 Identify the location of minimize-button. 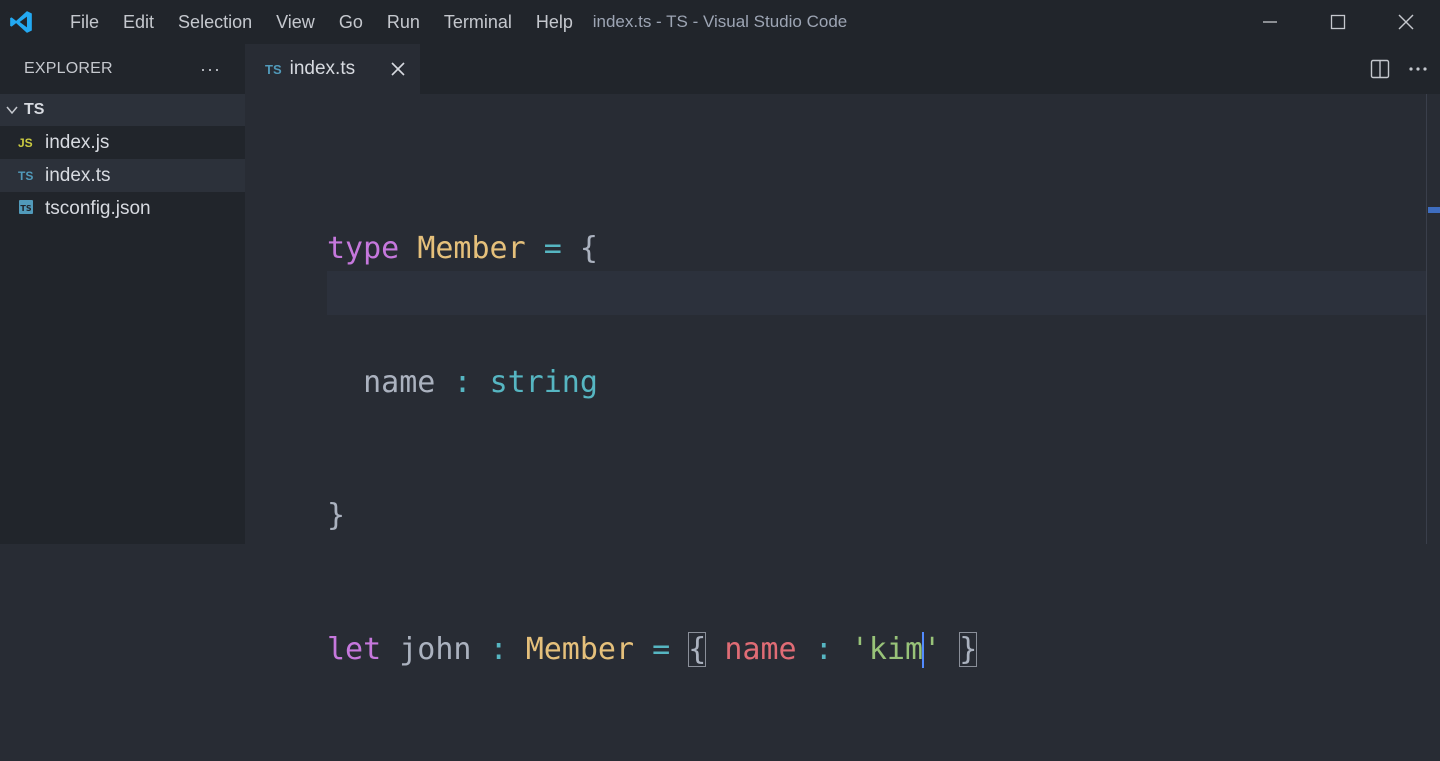
(1270, 22).